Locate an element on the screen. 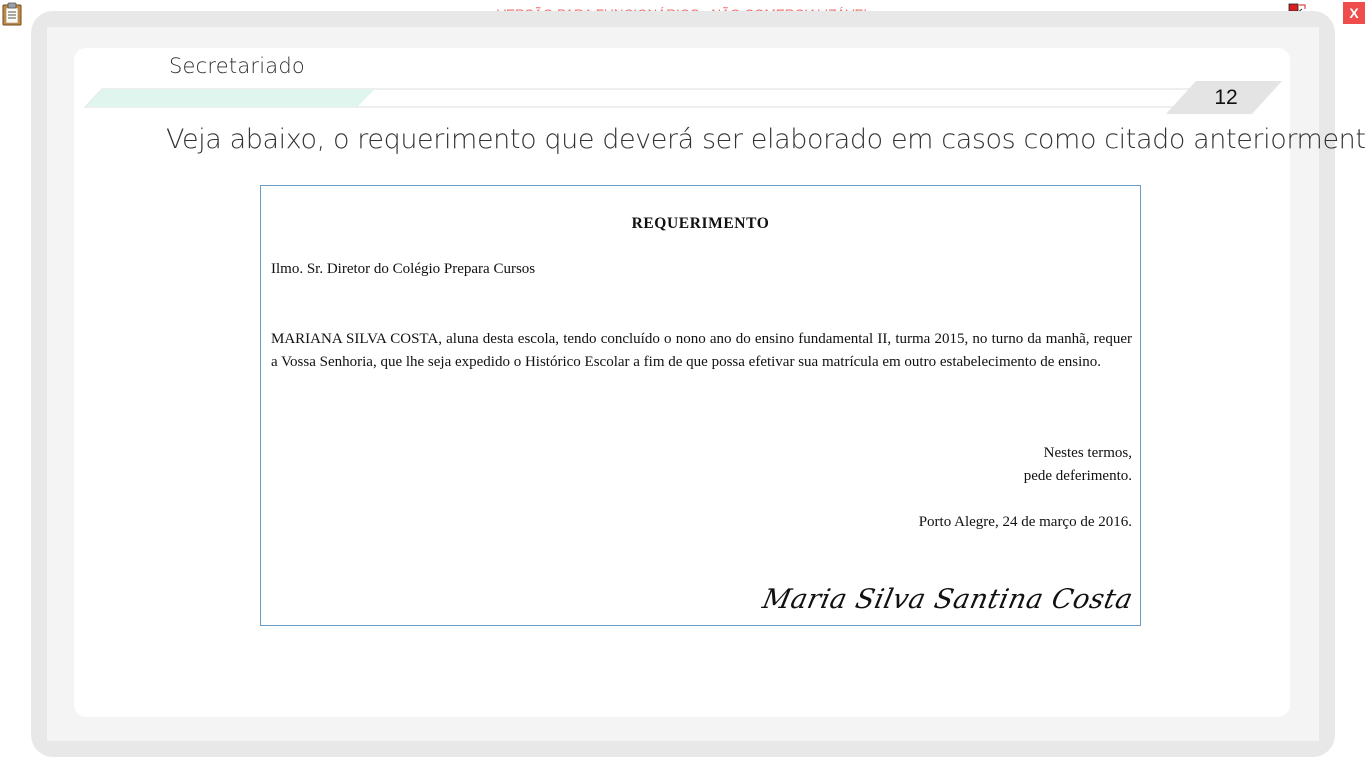 The width and height of the screenshot is (1366, 768). document-signature: Maria Silva Santina Costa is located at coordinates (947, 599).